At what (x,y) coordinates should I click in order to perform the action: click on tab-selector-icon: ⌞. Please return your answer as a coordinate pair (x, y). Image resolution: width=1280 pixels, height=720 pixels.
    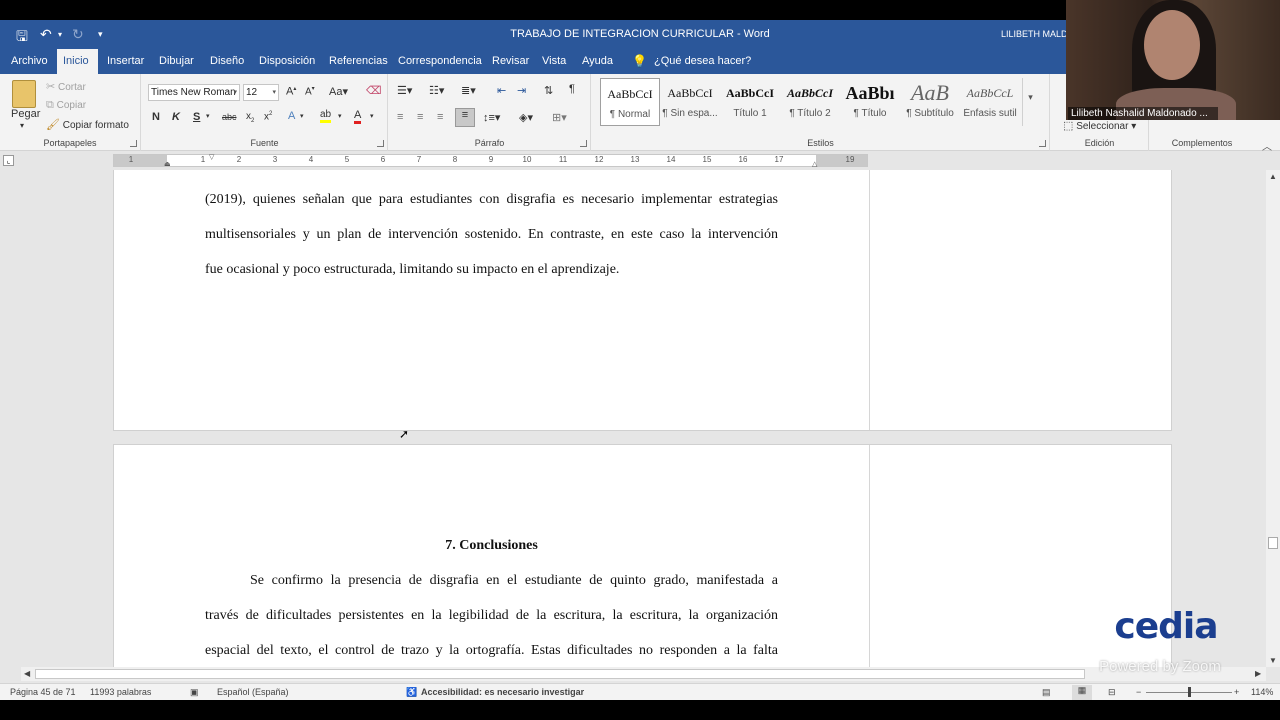
    Looking at the image, I should click on (8, 160).